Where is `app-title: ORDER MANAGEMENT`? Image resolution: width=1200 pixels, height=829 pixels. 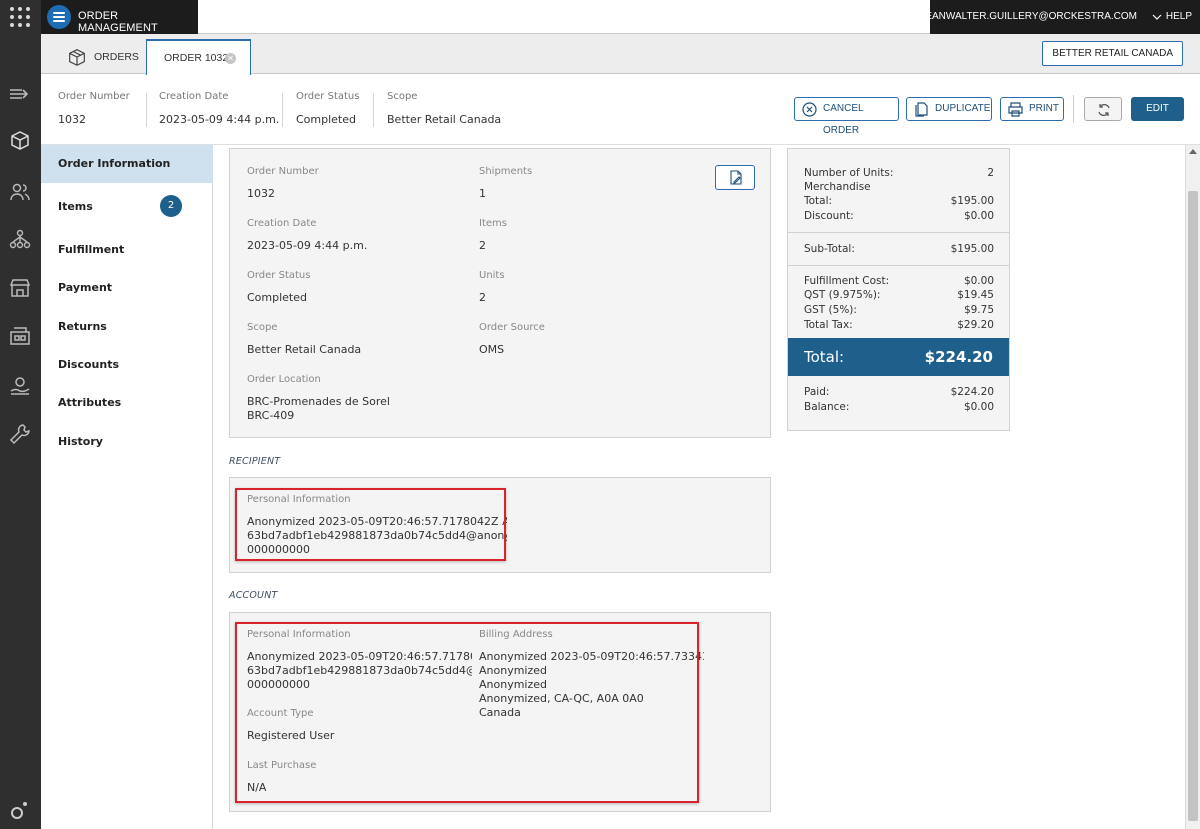 app-title: ORDER MANAGEMENT is located at coordinates (118, 22).